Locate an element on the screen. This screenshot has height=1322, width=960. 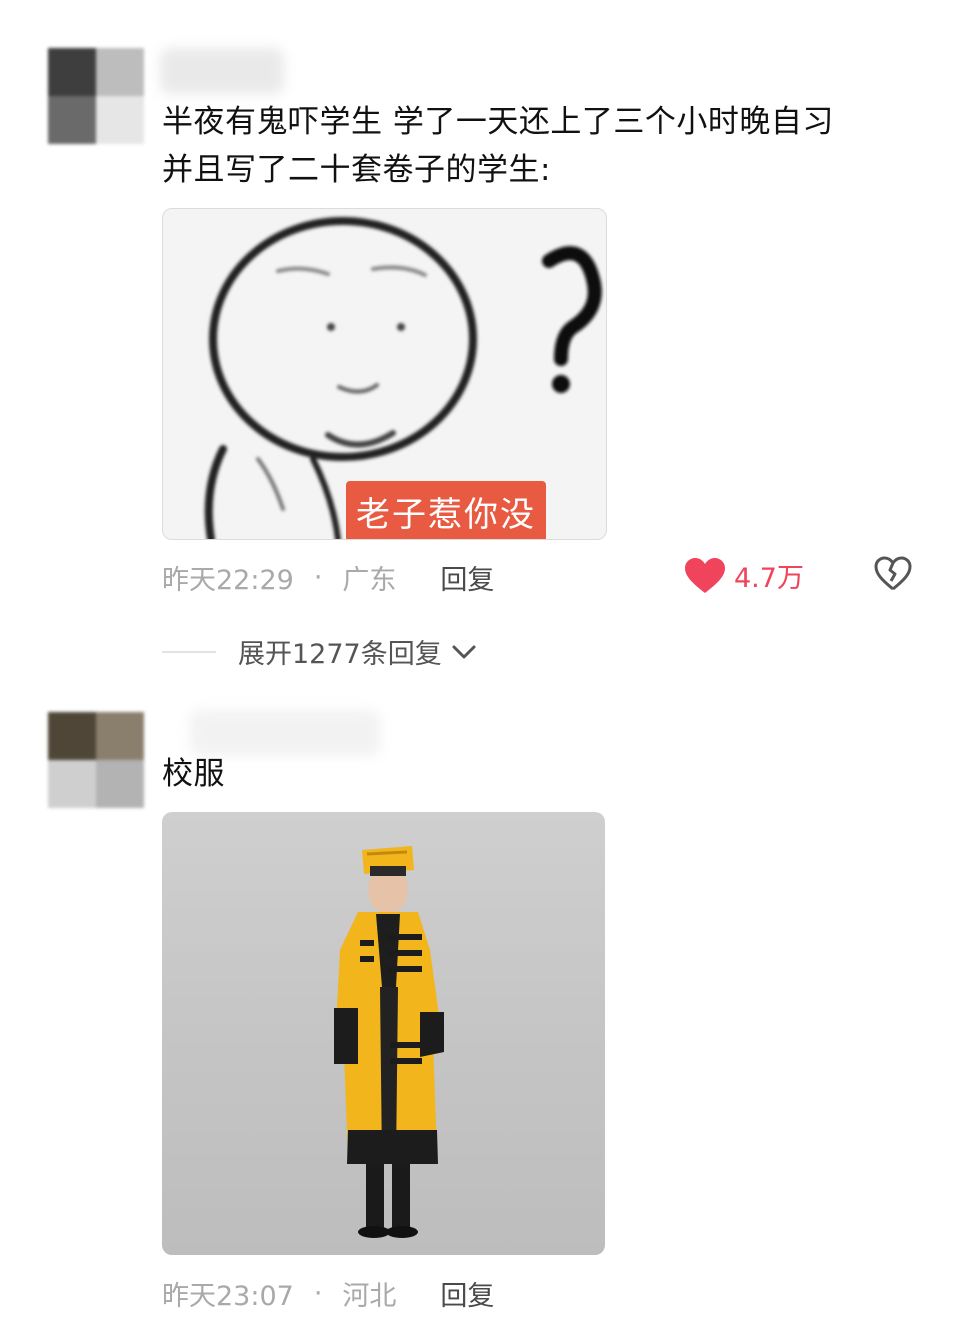
dislike-button is located at coordinates (893, 576).